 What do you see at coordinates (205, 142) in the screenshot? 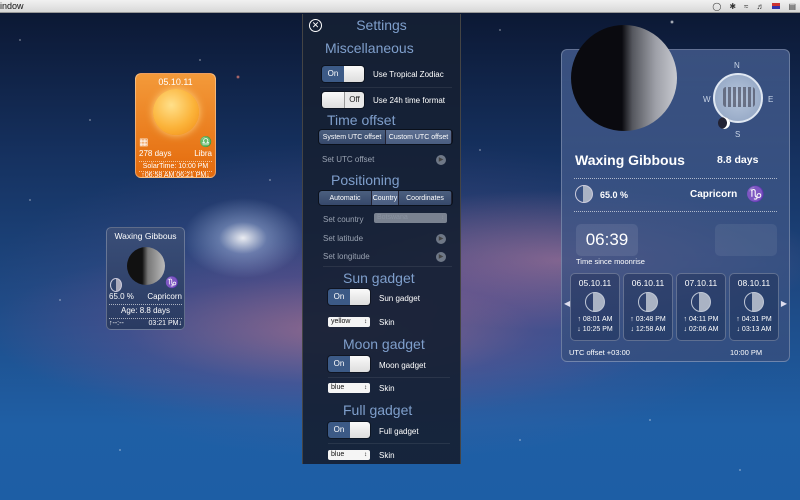
I see `libra-icon: ♎` at bounding box center [205, 142].